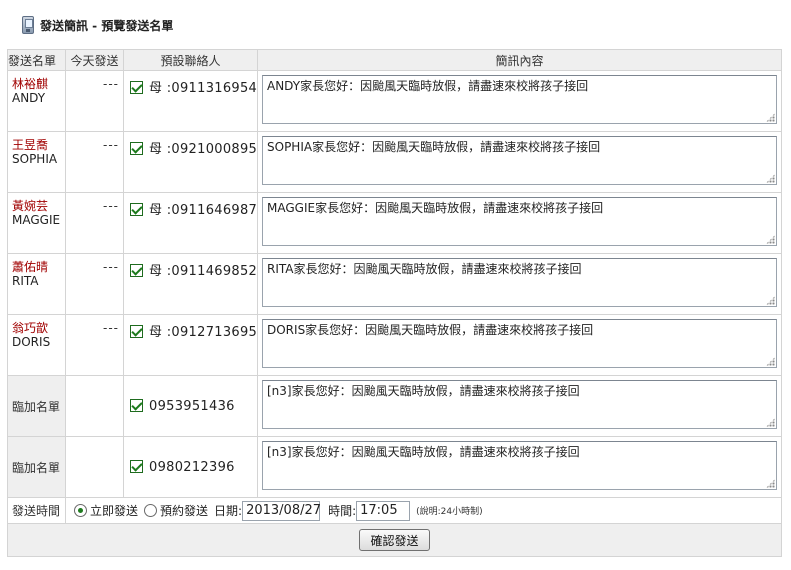 The height and width of the screenshot is (570, 791). I want to click on student-english-name: SOPHIA, so click(35, 159).